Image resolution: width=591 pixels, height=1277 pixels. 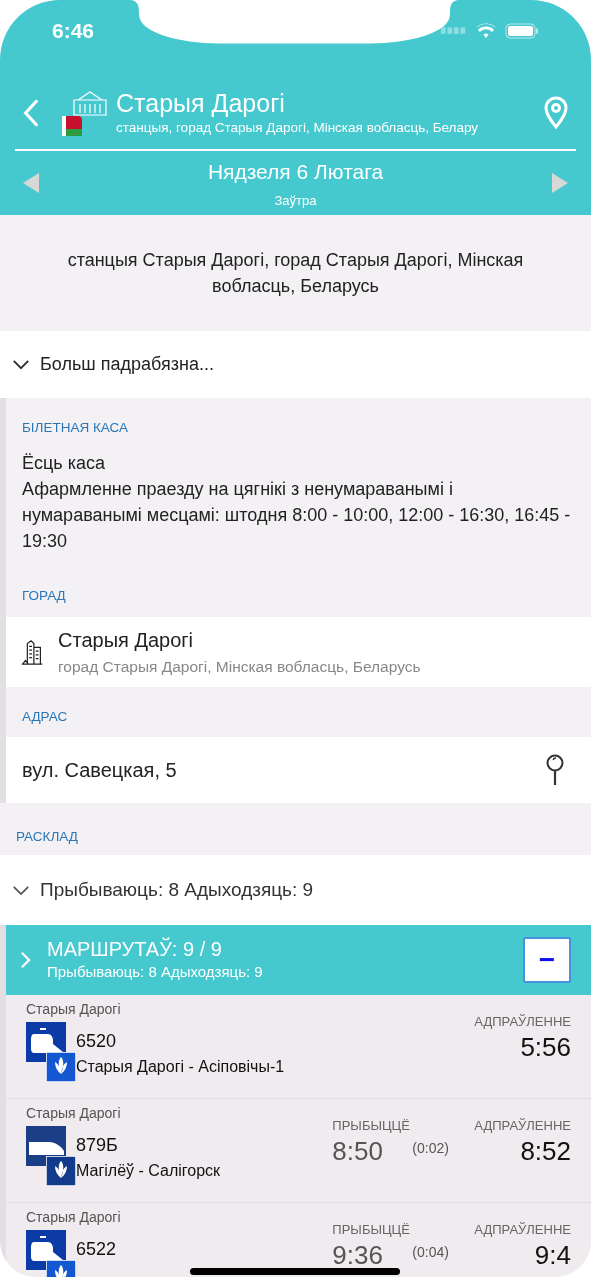 I want to click on train-number: 879Б, so click(x=97, y=1145).